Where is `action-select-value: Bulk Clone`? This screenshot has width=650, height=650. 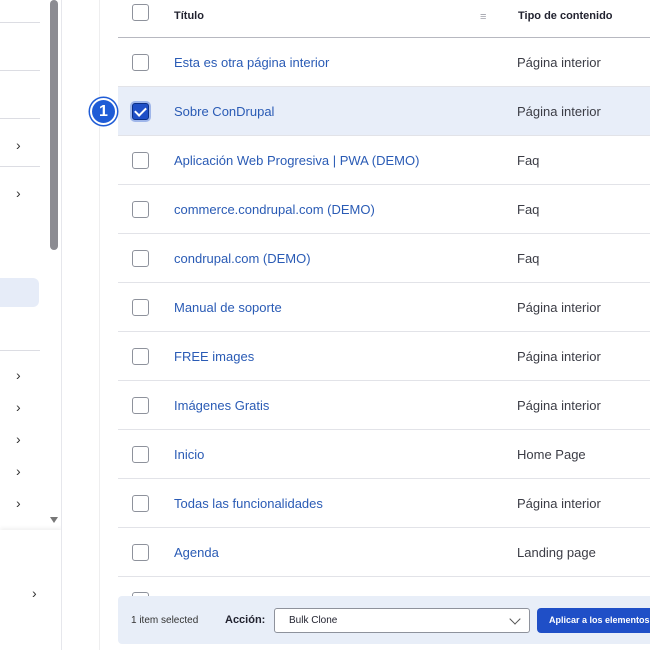 action-select-value: Bulk Clone is located at coordinates (313, 620).